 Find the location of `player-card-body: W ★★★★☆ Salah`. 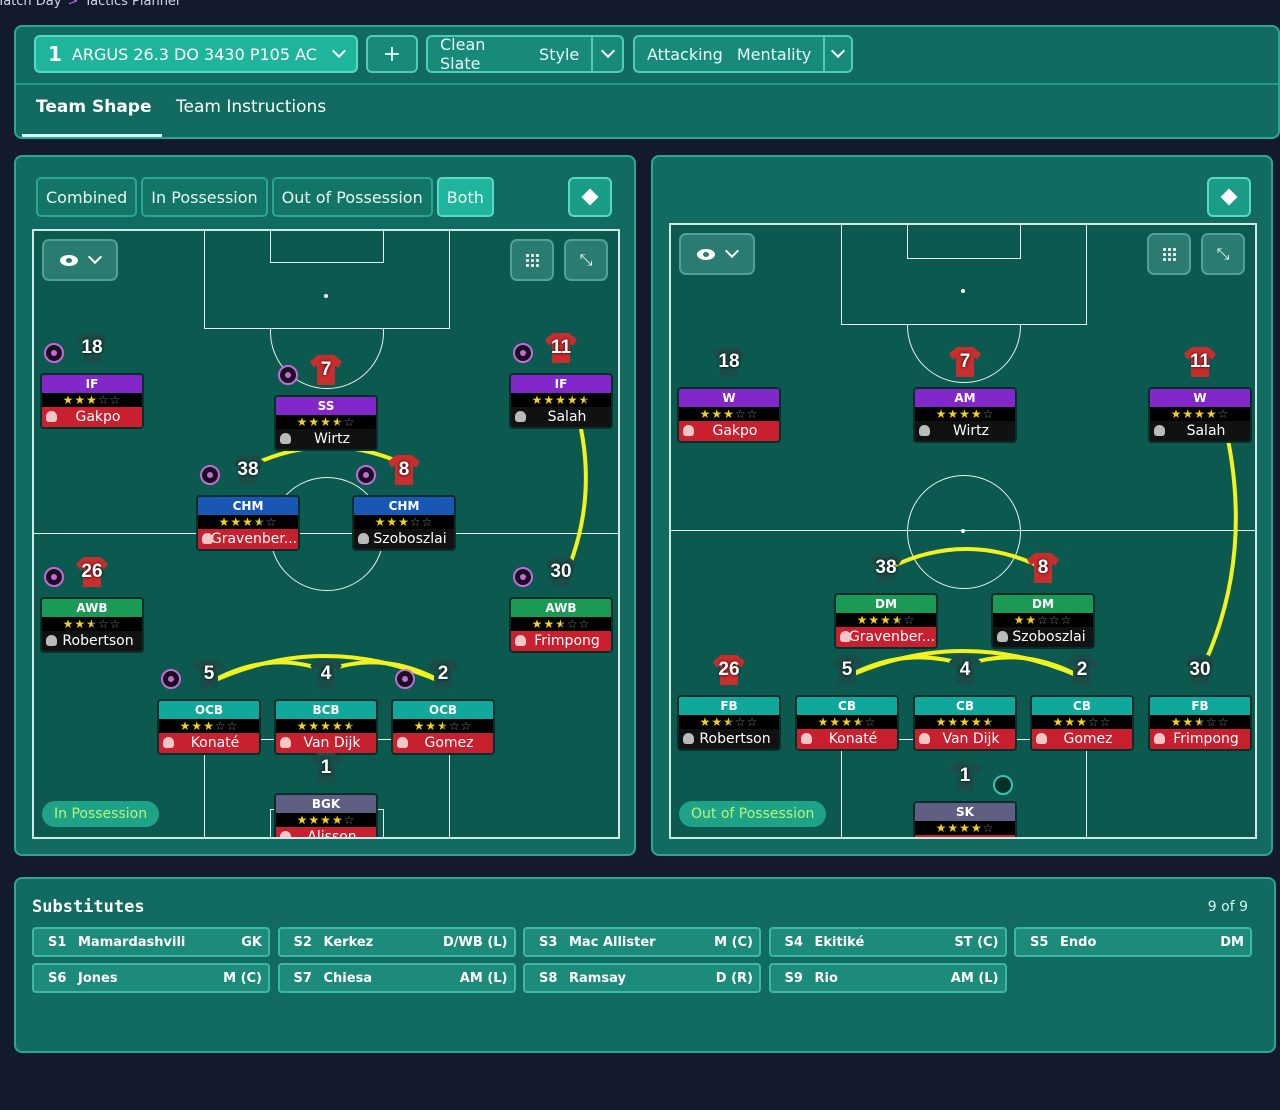

player-card-body: W ★★★★☆ Salah is located at coordinates (1200, 415).